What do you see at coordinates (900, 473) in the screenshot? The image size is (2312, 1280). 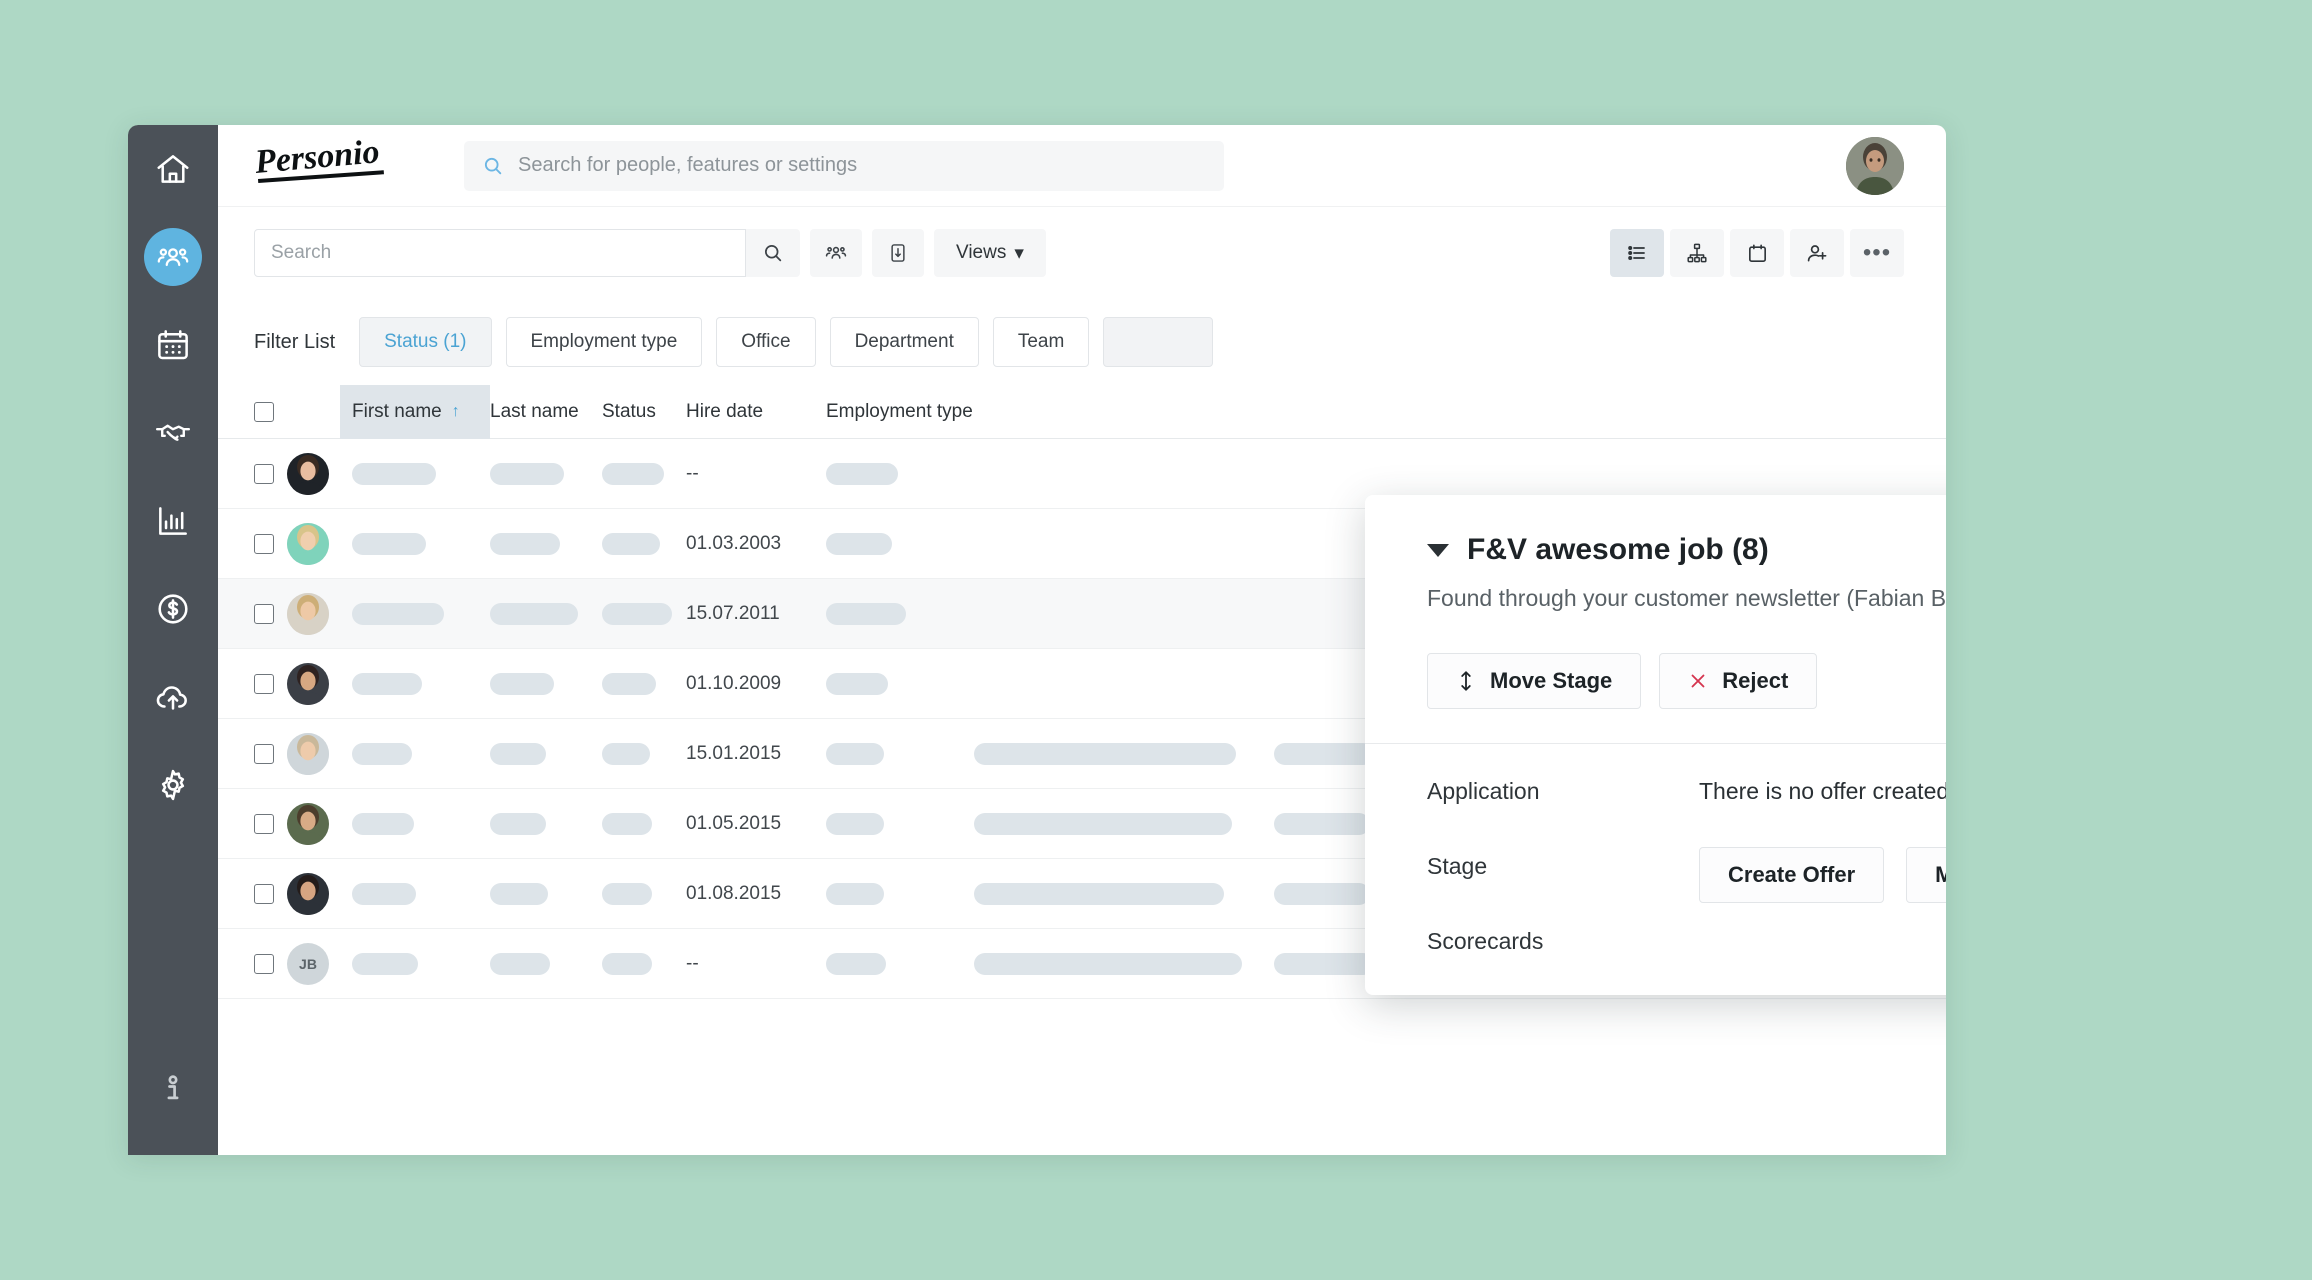 I see `cell-employment-type` at bounding box center [900, 473].